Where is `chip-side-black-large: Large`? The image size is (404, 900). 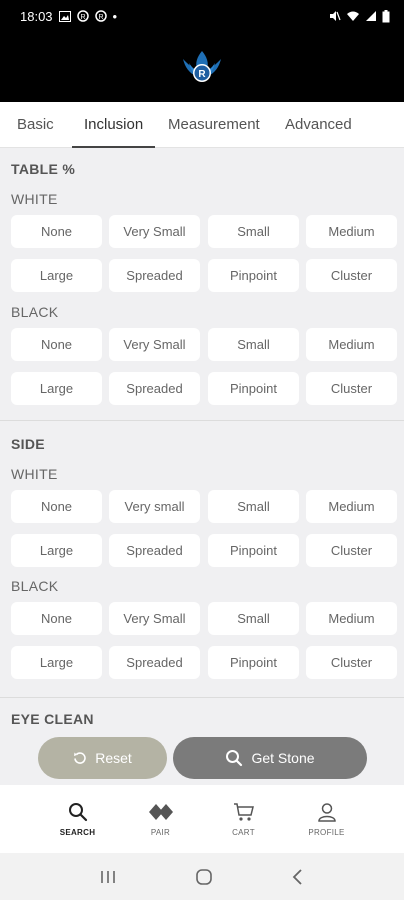
chip-side-black-large: Large is located at coordinates (56, 662).